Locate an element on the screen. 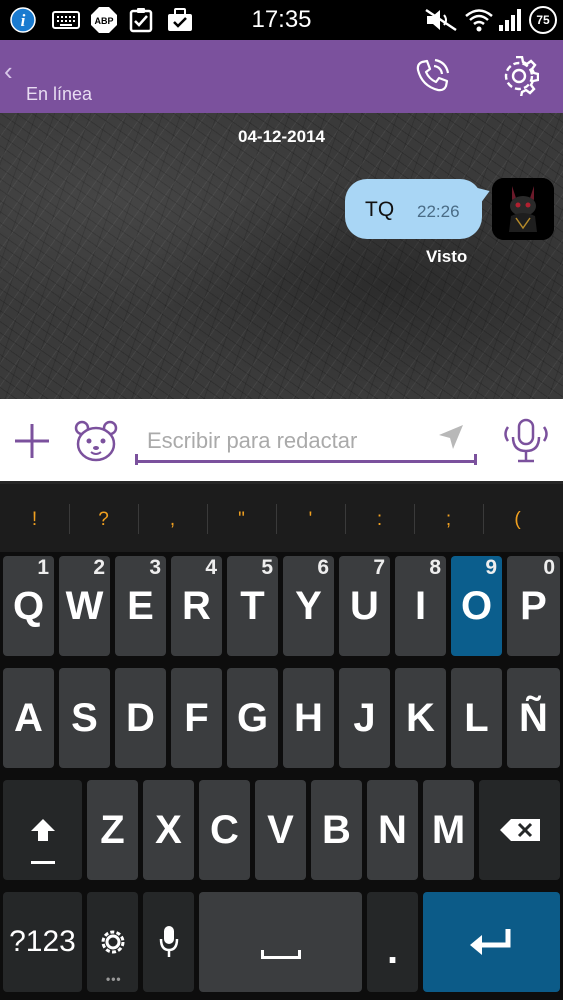 The width and height of the screenshot is (563, 1000). voice-input-key is located at coordinates (168, 942).